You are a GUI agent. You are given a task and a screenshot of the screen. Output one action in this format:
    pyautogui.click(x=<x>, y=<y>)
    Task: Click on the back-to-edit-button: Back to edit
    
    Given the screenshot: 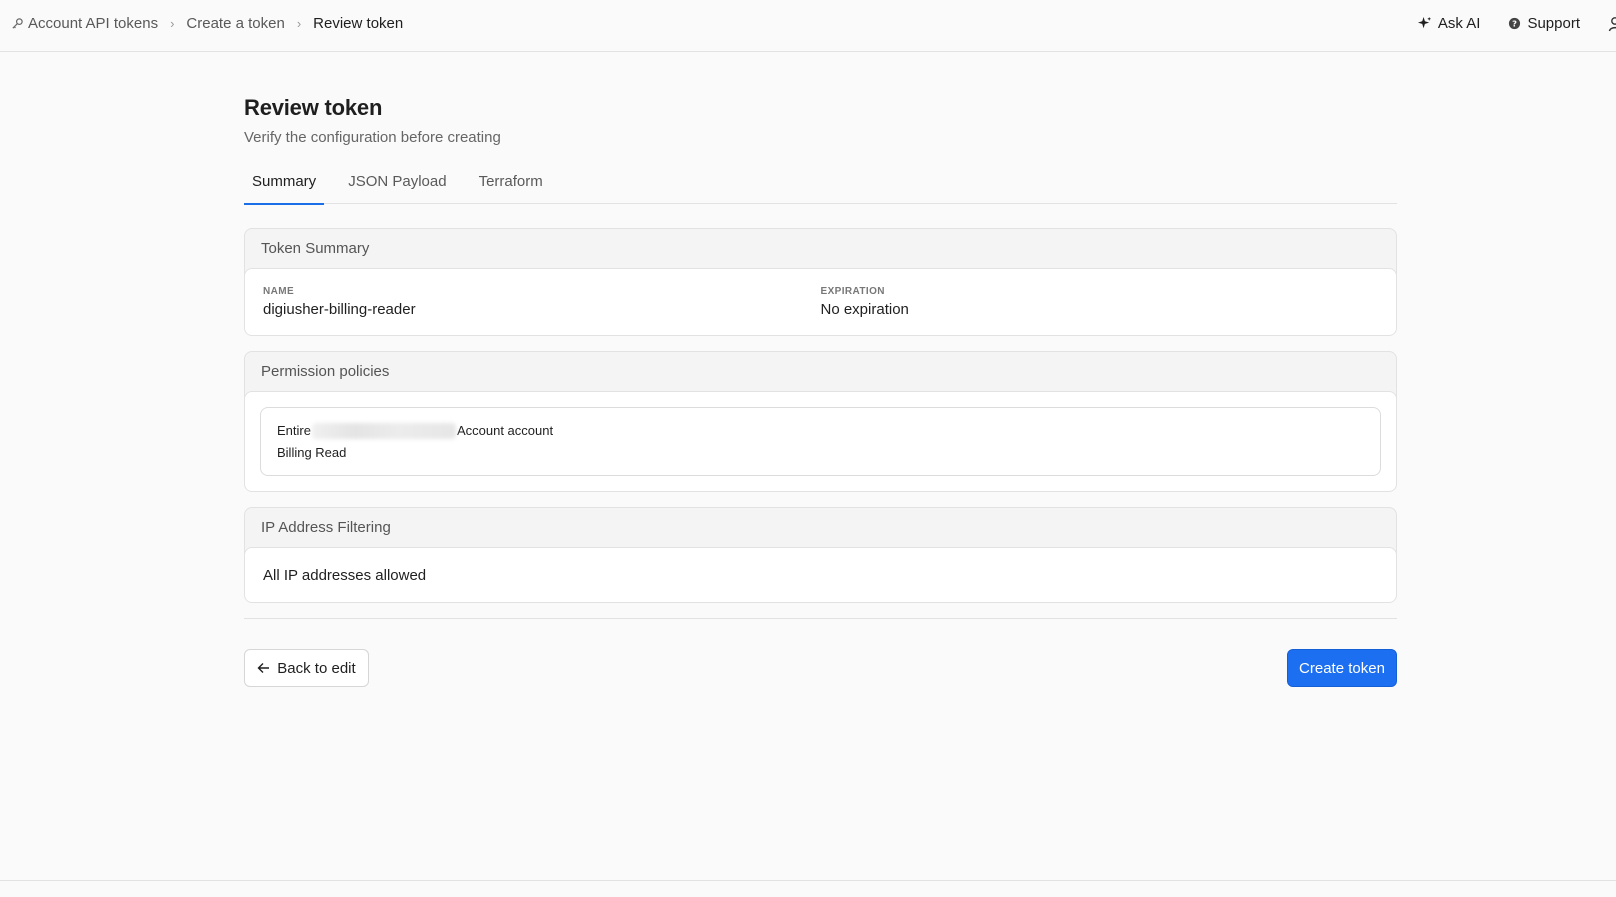 What is the action you would take?
    pyautogui.click(x=306, y=668)
    